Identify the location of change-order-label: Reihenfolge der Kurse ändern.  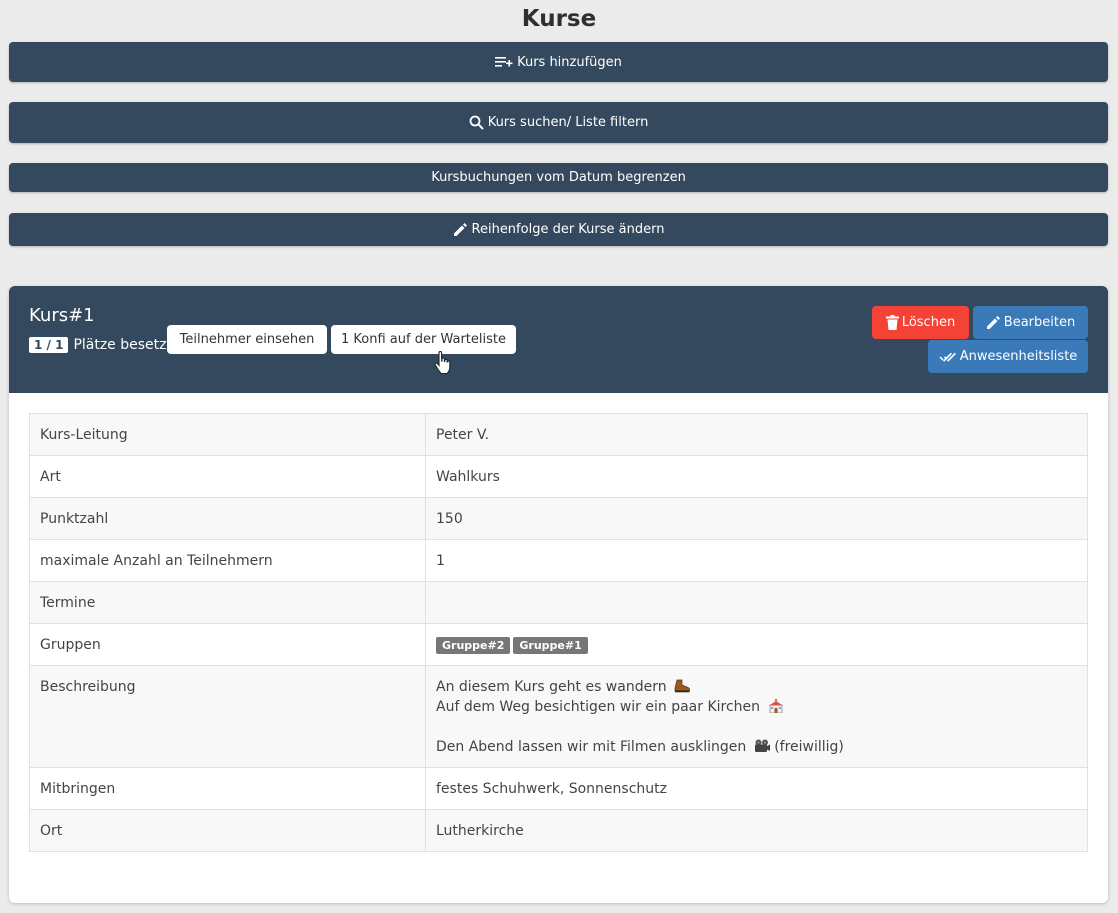
(568, 229).